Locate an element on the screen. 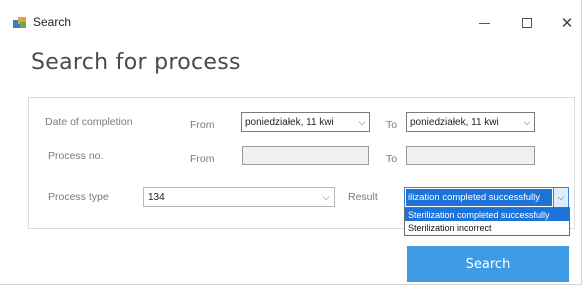 Image resolution: width=582 pixels, height=285 pixels. date-to-label: To is located at coordinates (392, 125).